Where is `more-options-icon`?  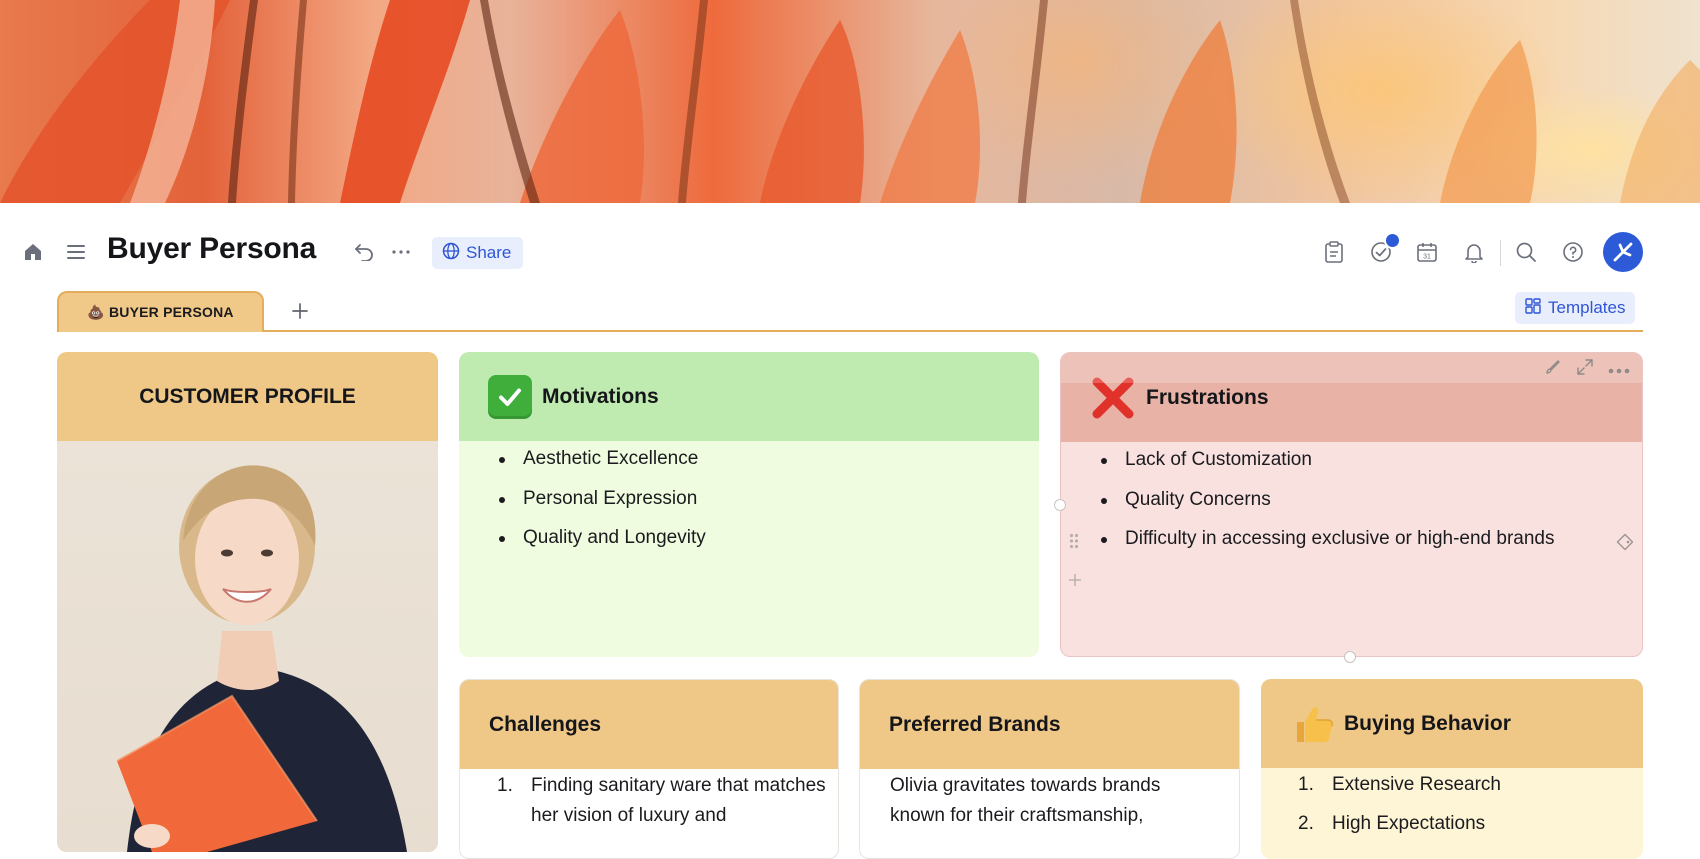
more-options-icon is located at coordinates (1619, 370).